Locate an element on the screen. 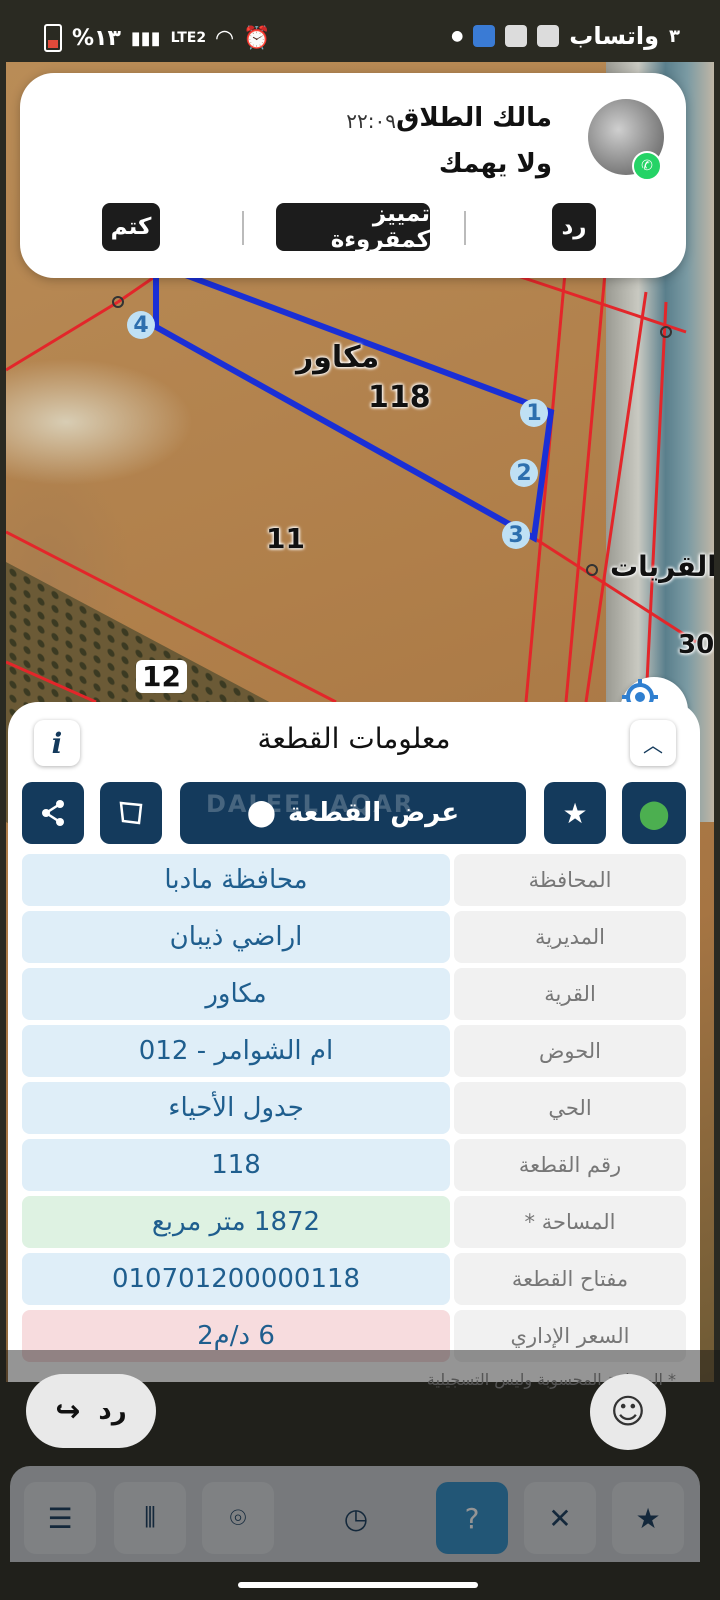  notification-time: ٢٢:٠٩ is located at coordinates (371, 121).